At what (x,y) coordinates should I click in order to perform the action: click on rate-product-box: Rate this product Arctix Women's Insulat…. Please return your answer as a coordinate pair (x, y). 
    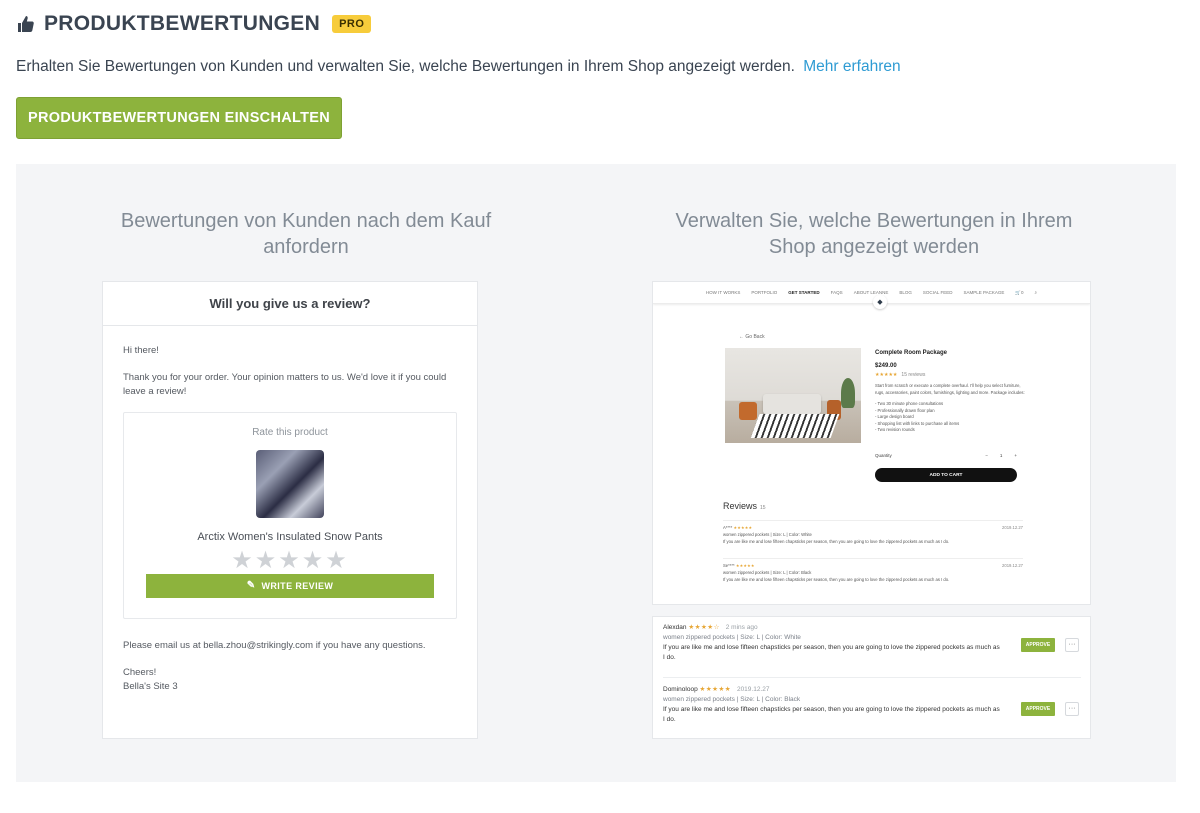
    Looking at the image, I should click on (290, 515).